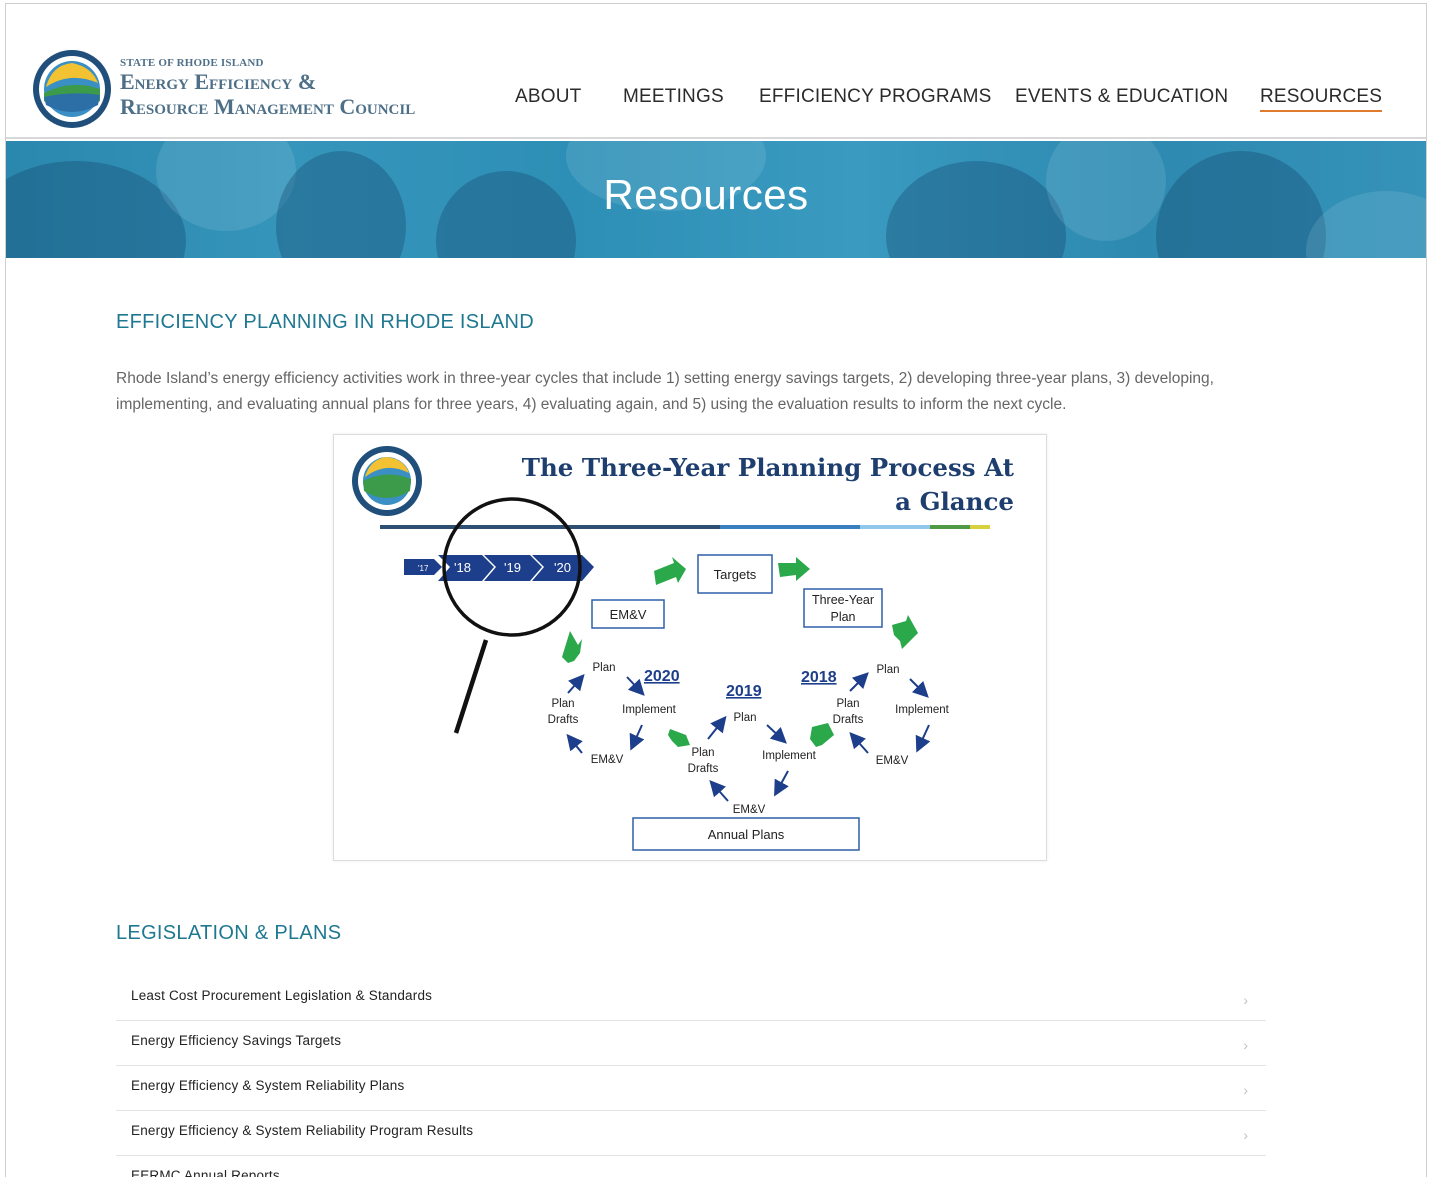 Image resolution: width=1430 pixels, height=1177 pixels. Describe the element at coordinates (744, 718) in the screenshot. I see `c2-plan: Plan` at that location.